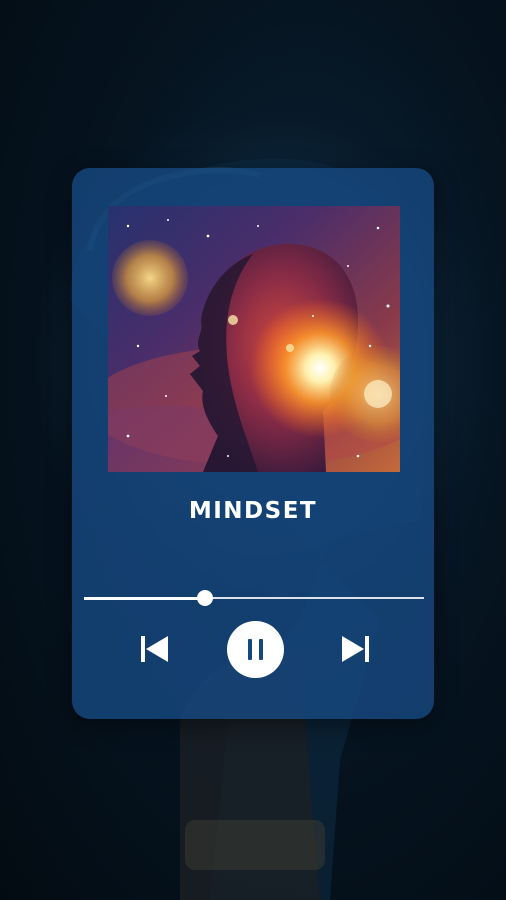  What do you see at coordinates (254, 598) in the screenshot?
I see `progress-slider` at bounding box center [254, 598].